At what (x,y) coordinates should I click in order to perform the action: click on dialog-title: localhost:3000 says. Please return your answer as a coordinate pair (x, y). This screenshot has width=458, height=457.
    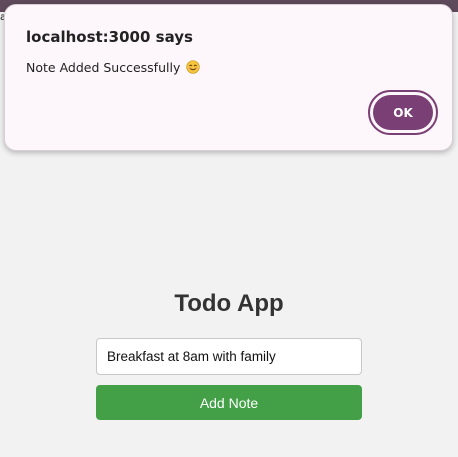
    Looking at the image, I should click on (109, 37).